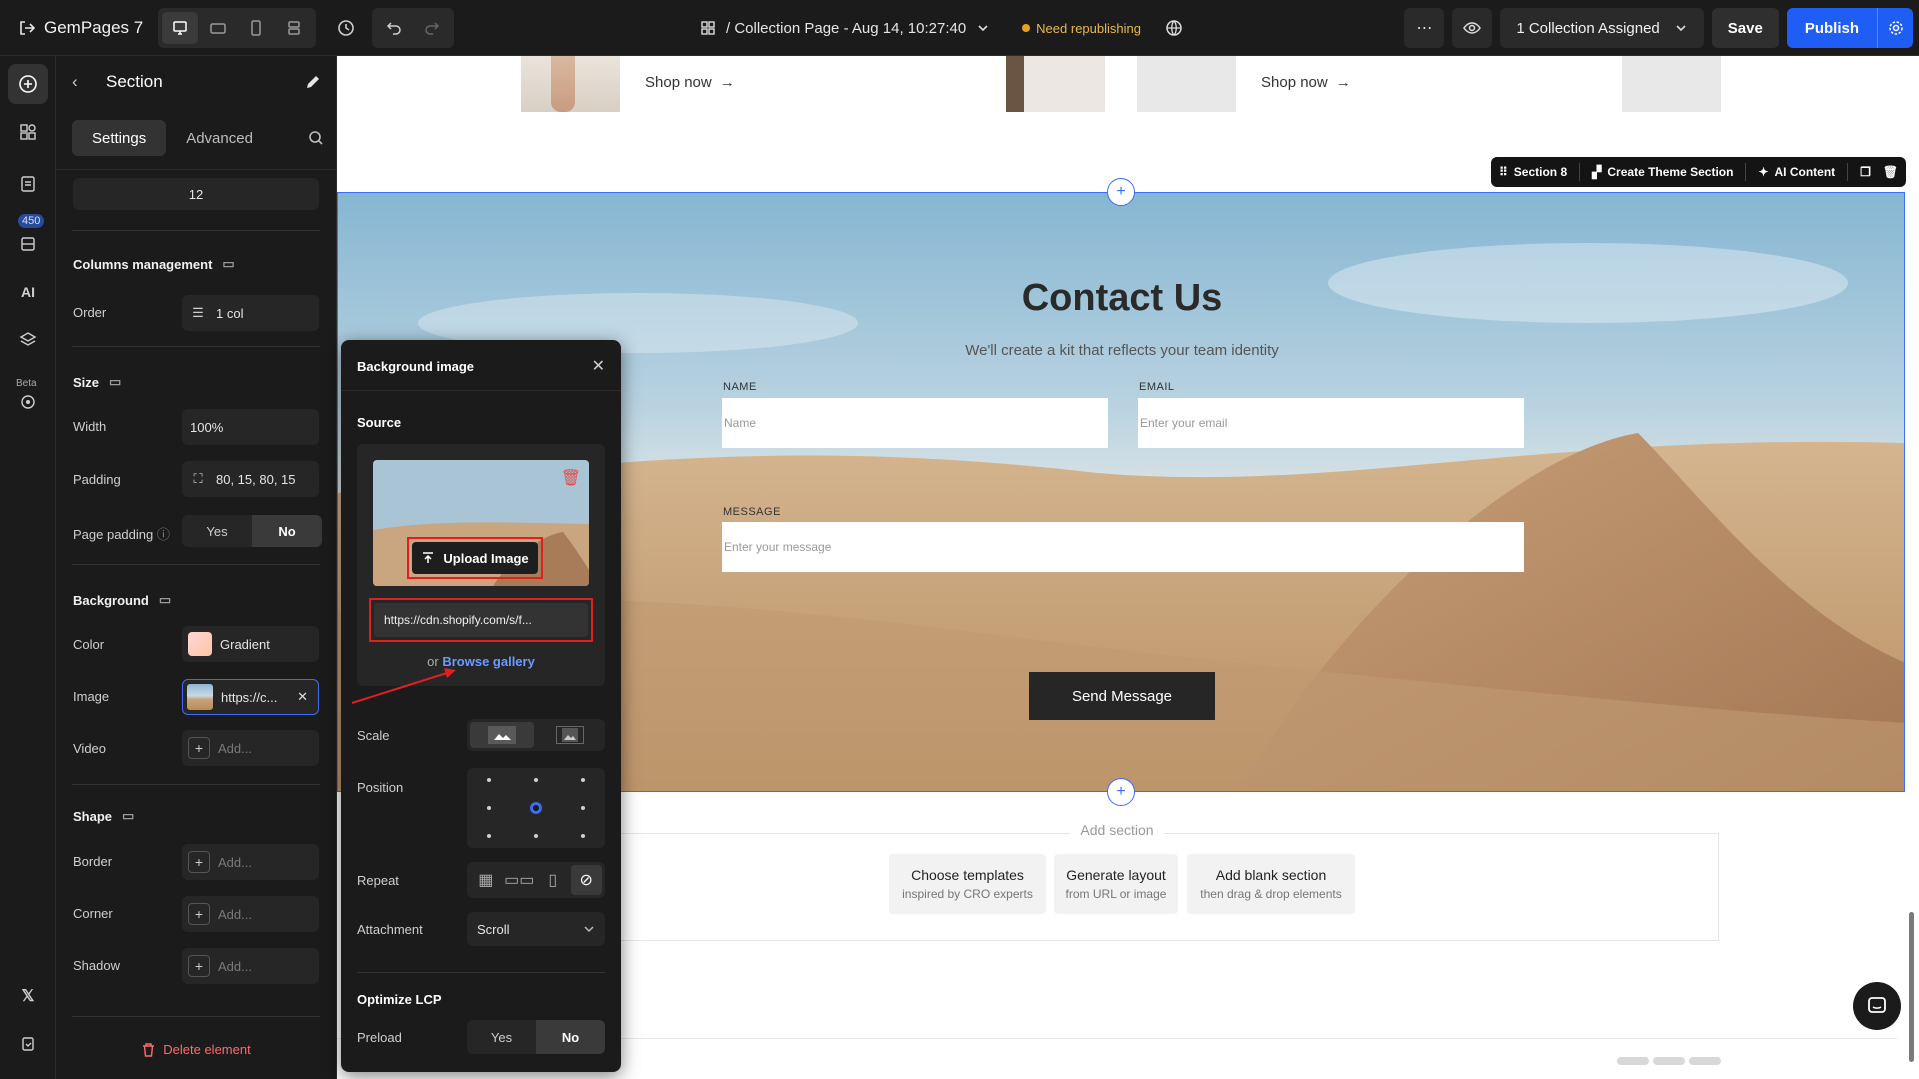 The width and height of the screenshot is (1919, 1079). Describe the element at coordinates (583, 780) in the screenshot. I see `position-top-right` at that location.